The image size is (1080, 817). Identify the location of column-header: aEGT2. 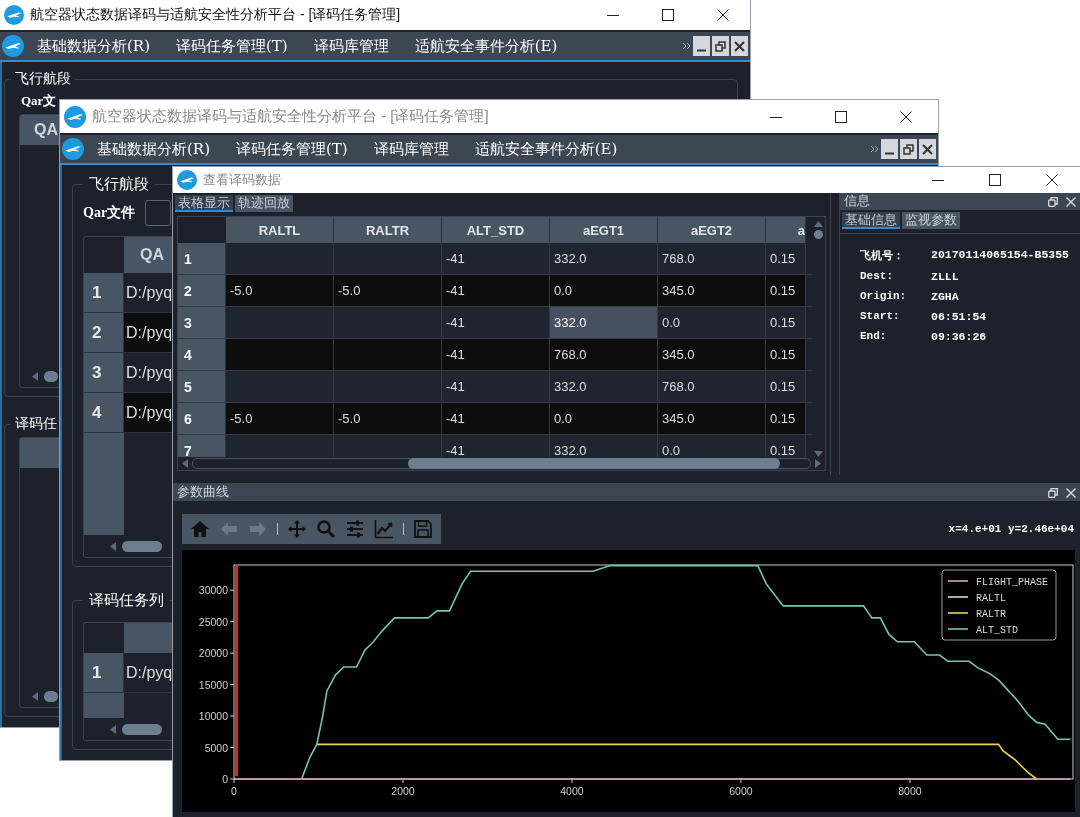
(712, 230).